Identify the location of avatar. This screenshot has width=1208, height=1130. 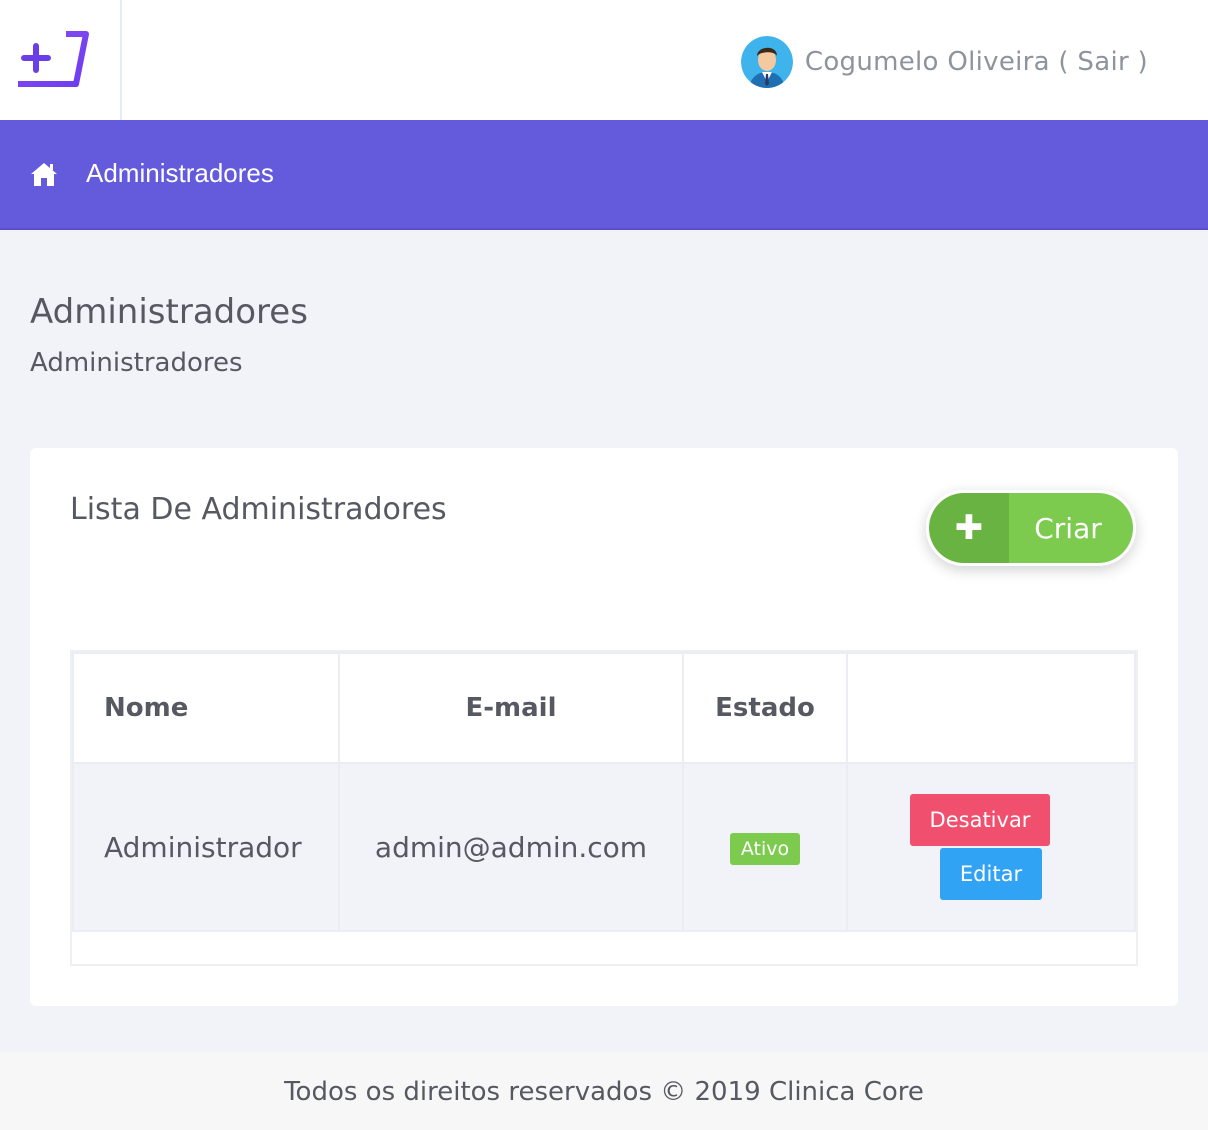
(766, 62).